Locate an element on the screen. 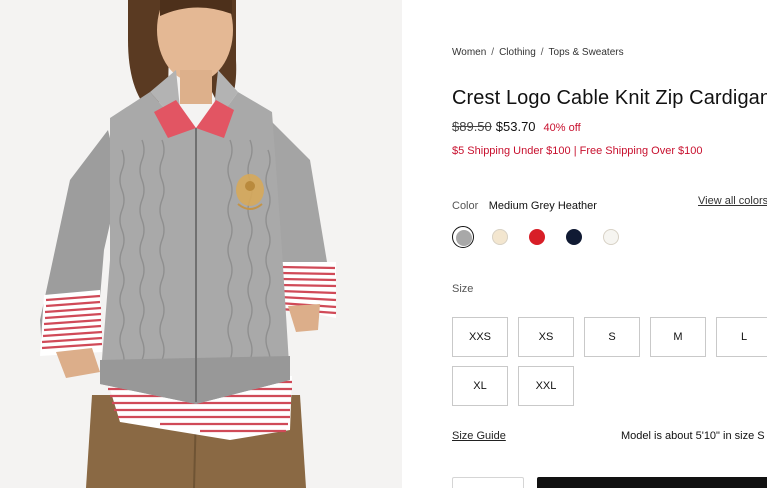  size-option-xxl: XXL is located at coordinates (546, 386).